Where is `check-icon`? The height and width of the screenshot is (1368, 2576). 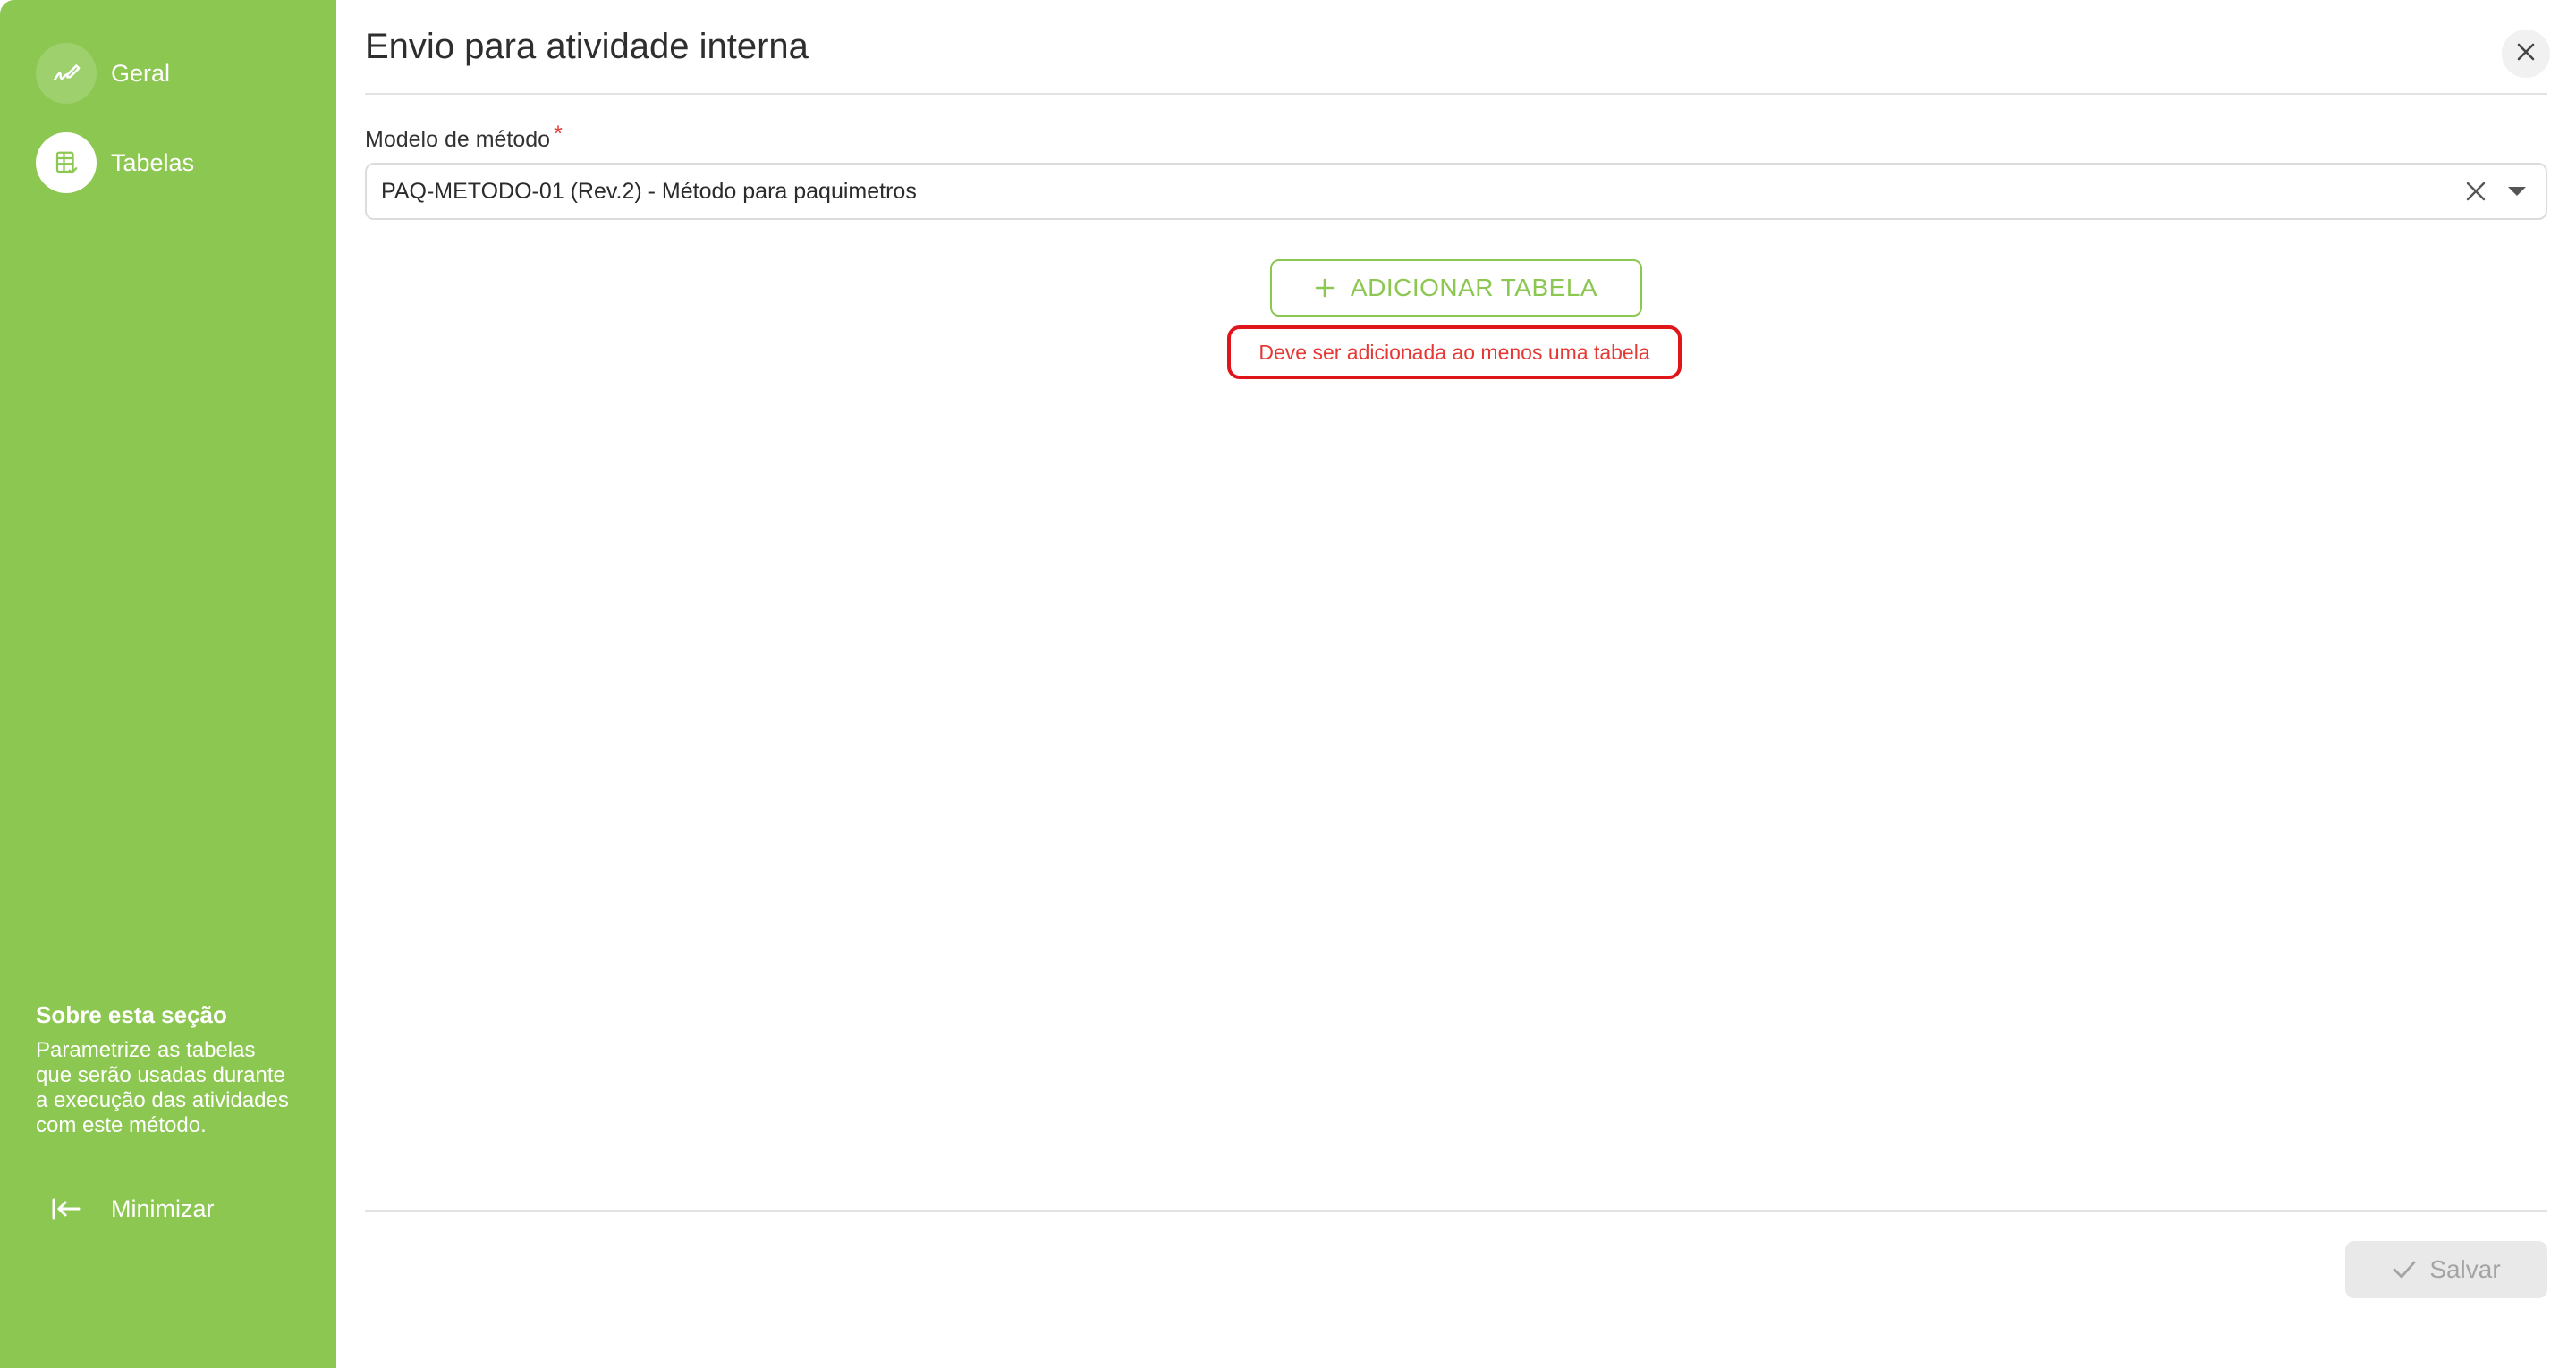 check-icon is located at coordinates (2404, 1270).